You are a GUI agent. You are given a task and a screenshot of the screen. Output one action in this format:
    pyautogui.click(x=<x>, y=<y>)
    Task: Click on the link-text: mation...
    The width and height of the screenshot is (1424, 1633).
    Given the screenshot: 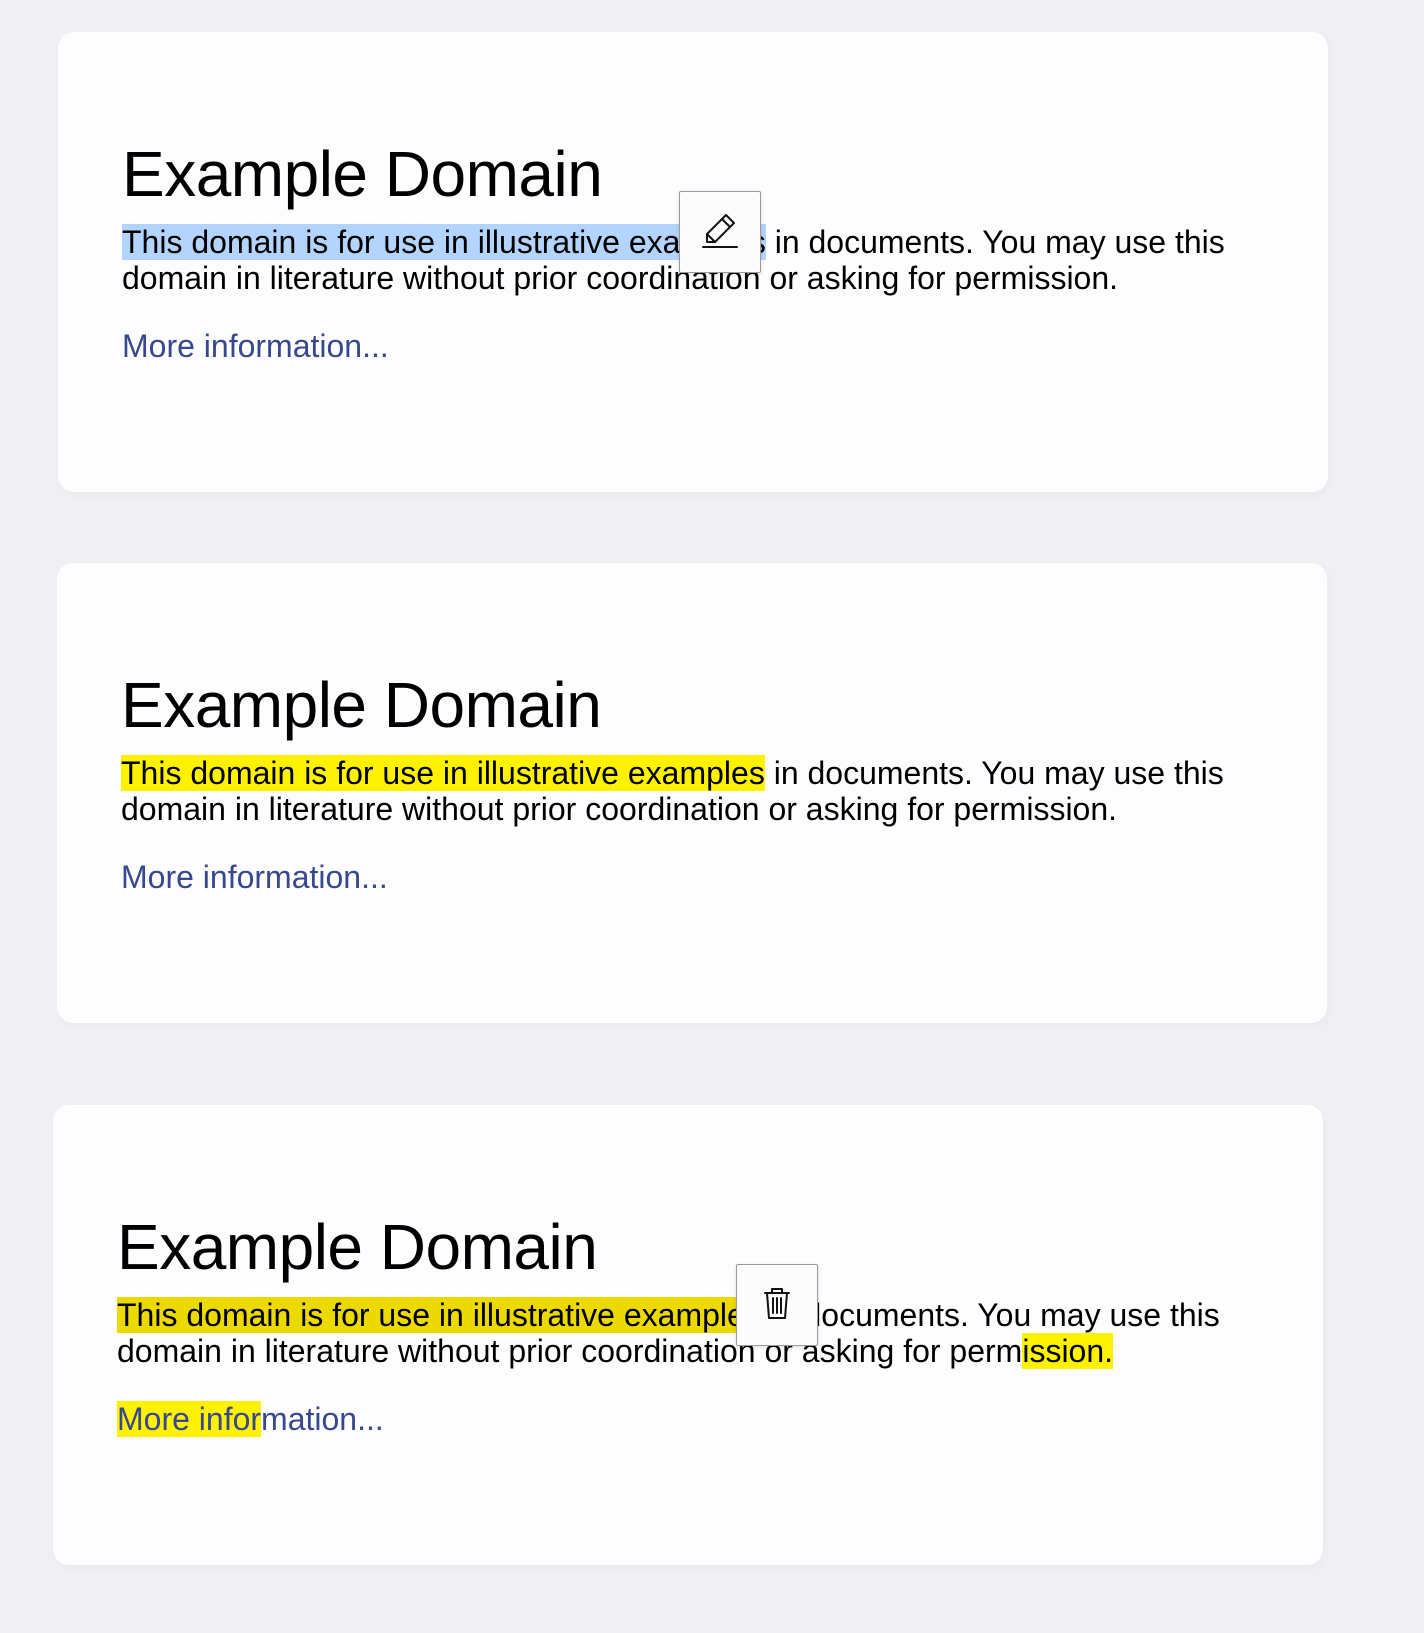 What is the action you would take?
    pyautogui.click(x=322, y=1419)
    